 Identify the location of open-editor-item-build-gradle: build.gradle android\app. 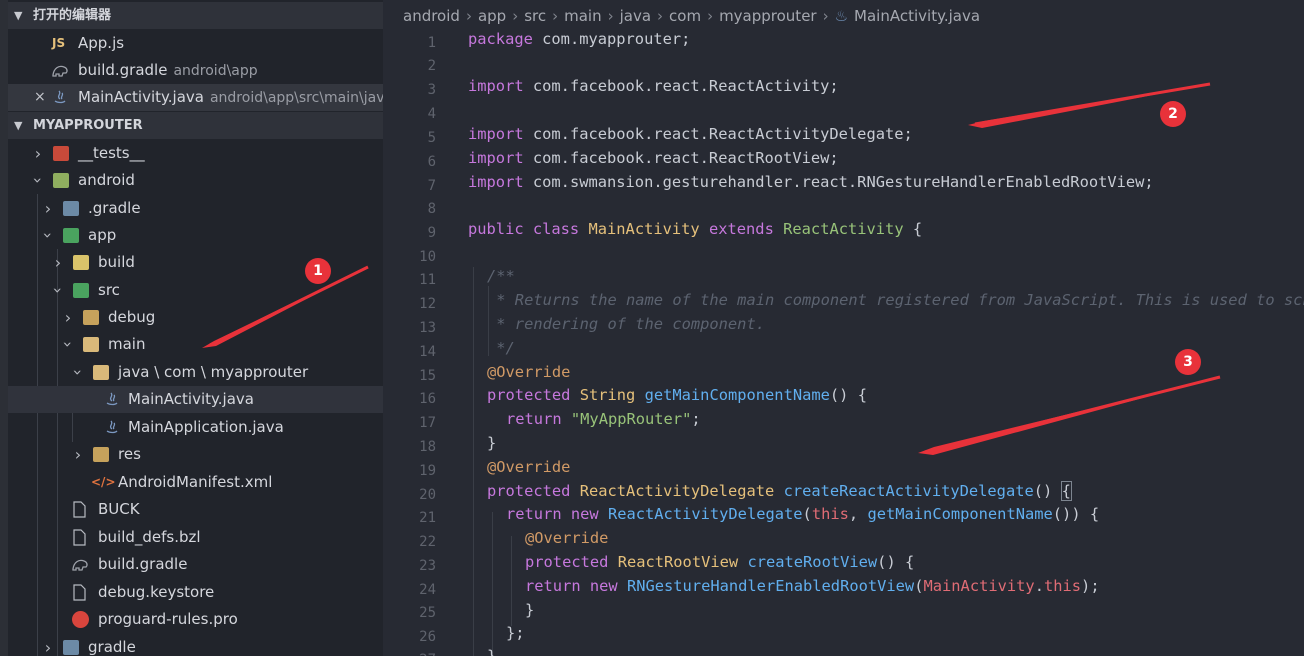
(195, 70).